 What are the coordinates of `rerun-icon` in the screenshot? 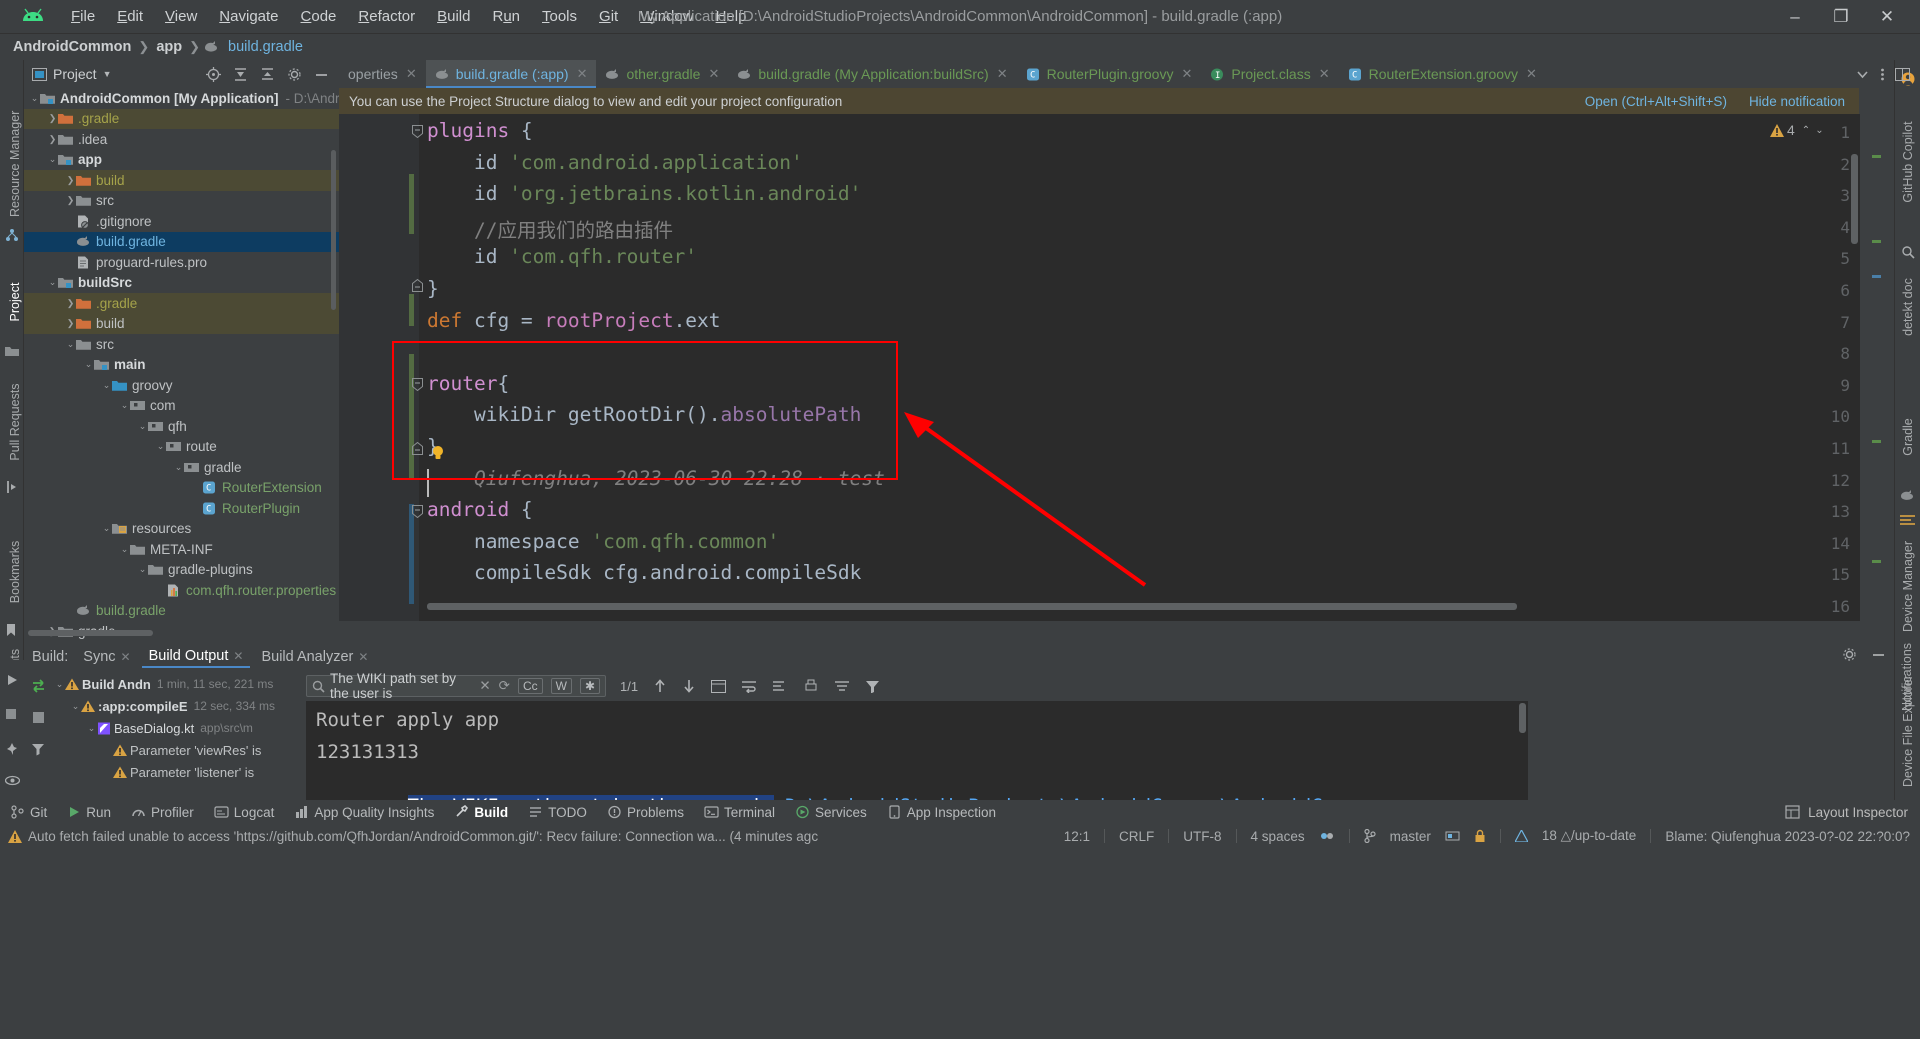 It's located at (38, 686).